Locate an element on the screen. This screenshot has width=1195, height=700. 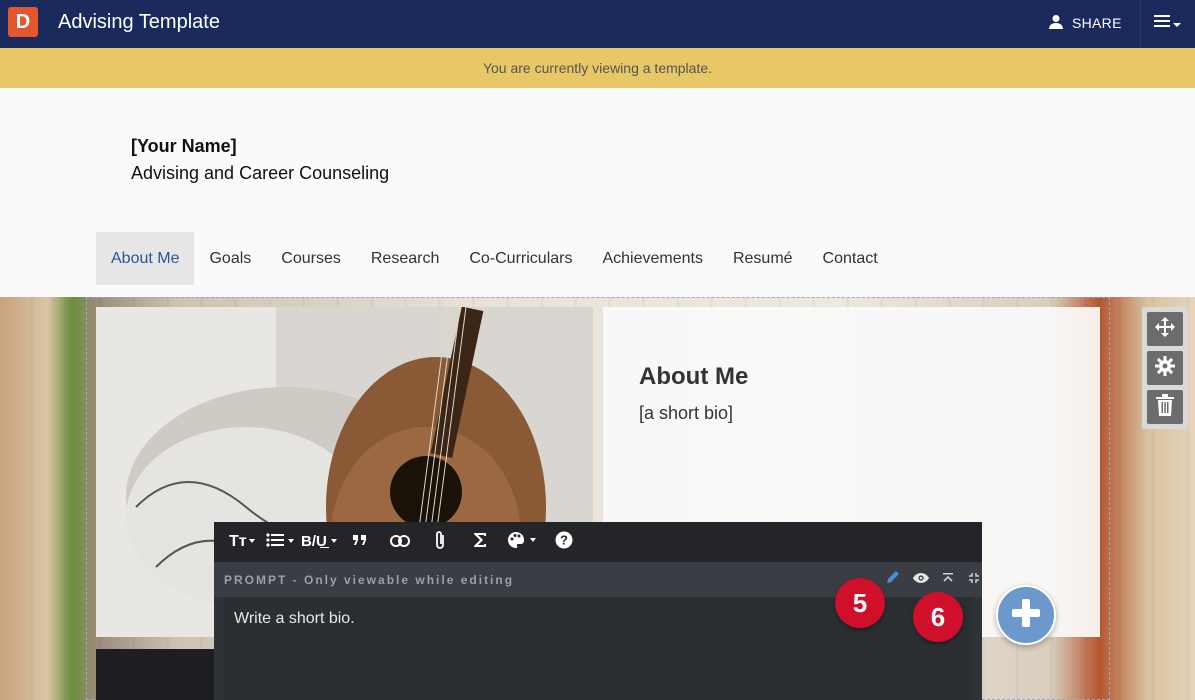
nav-item-about-me: About Me is located at coordinates (145, 258).